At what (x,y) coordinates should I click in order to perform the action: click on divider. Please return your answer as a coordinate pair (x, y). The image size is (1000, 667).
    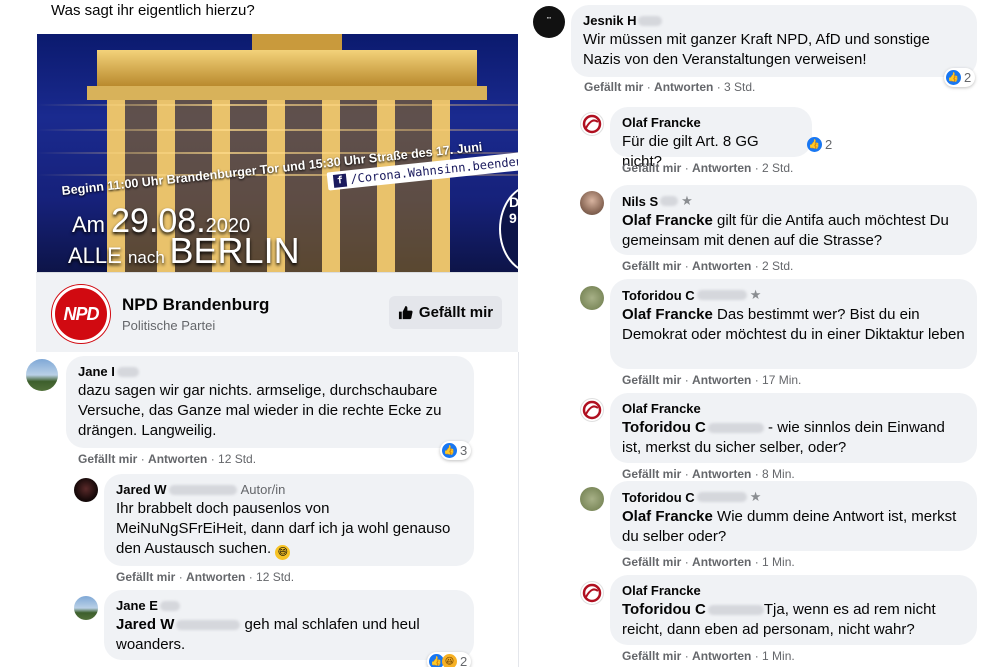
    Looking at the image, I should click on (518, 509).